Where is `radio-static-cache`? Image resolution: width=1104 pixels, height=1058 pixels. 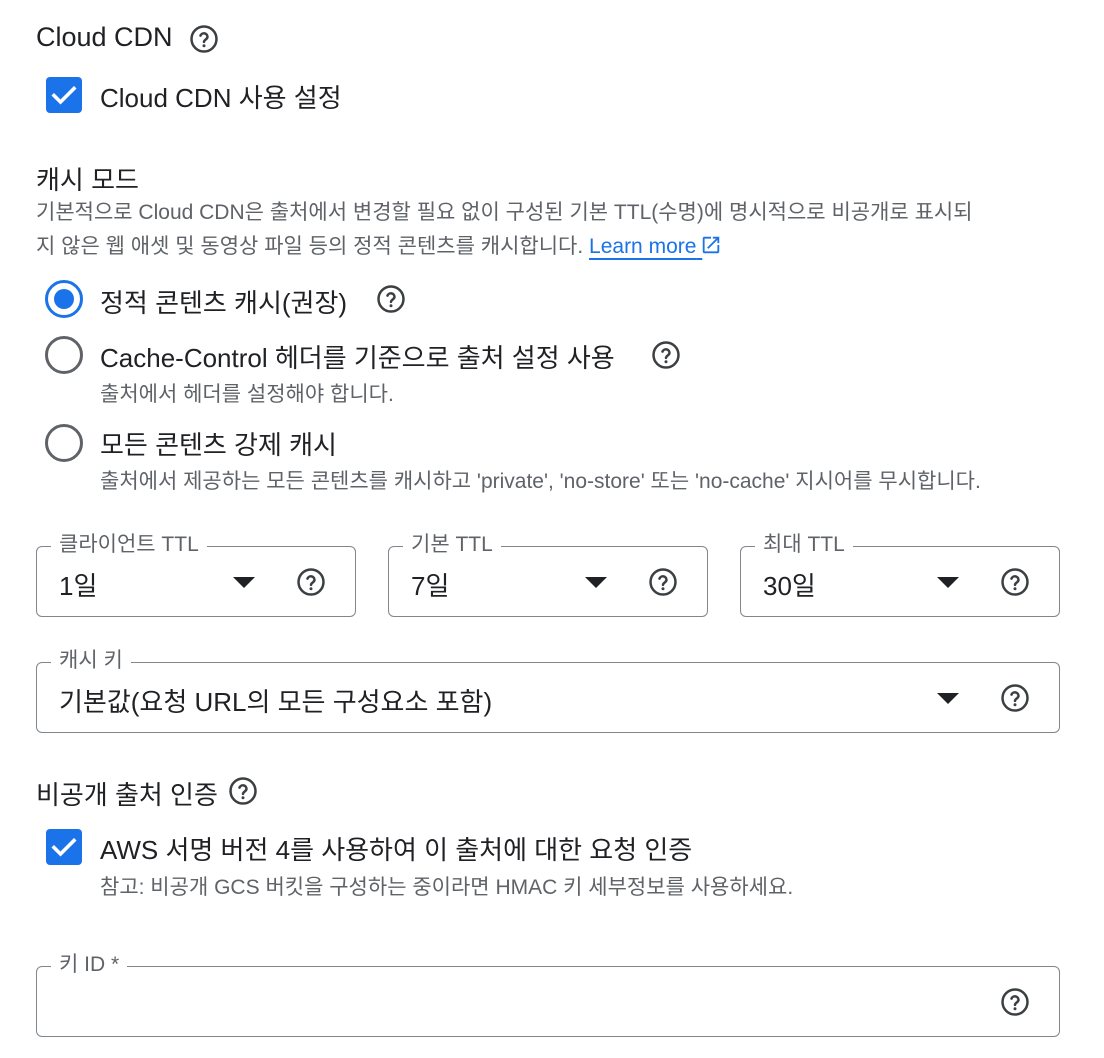
radio-static-cache is located at coordinates (64, 299).